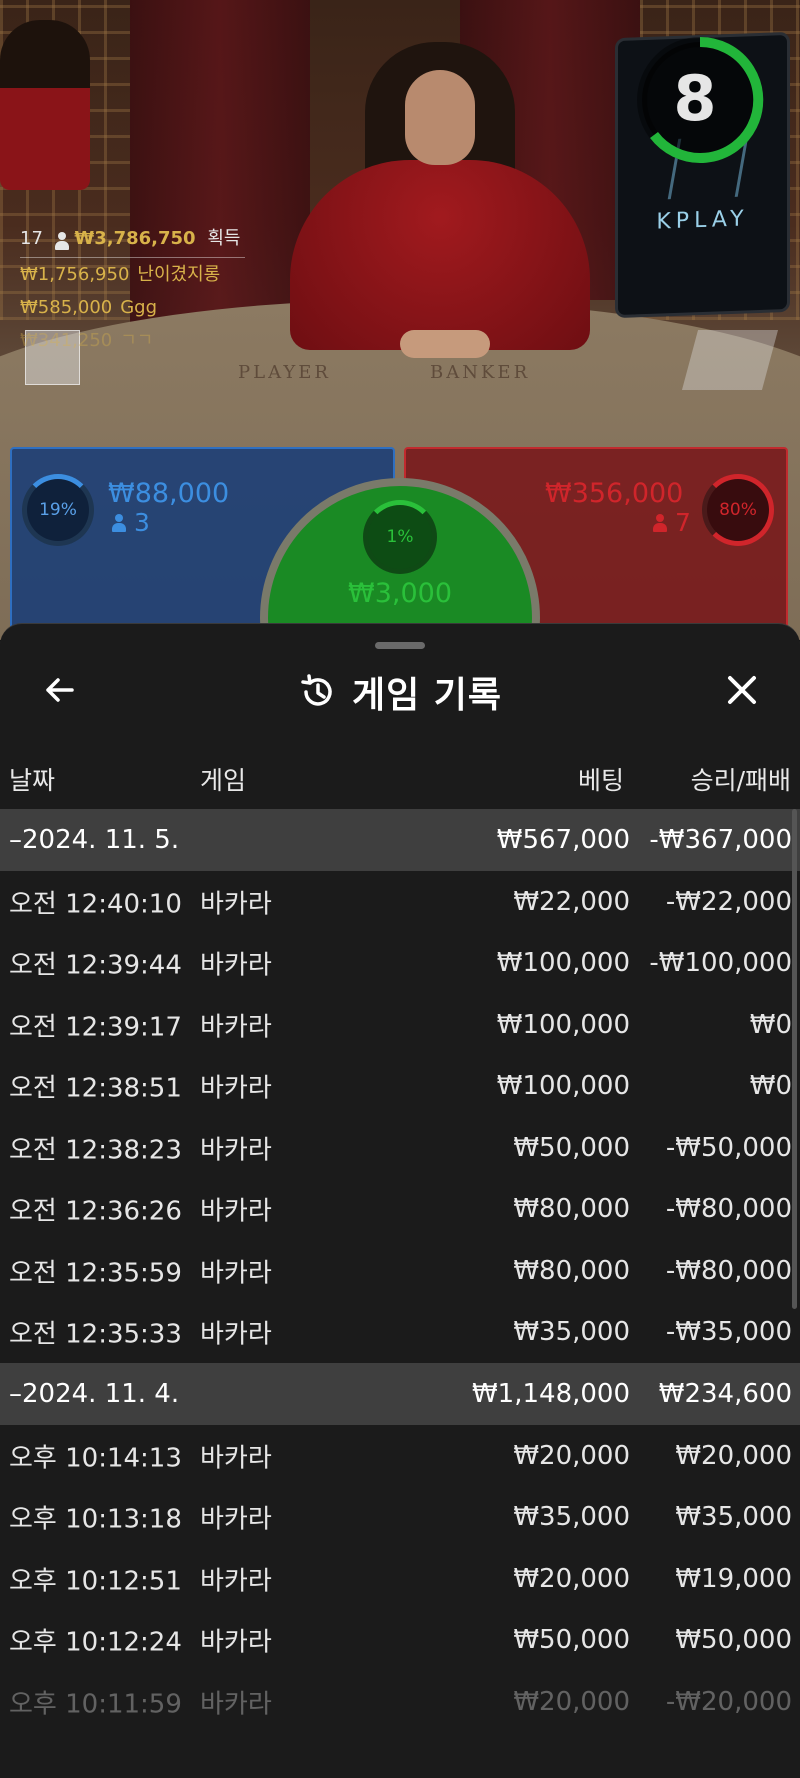 The image size is (800, 1778). Describe the element at coordinates (400, 1210) in the screenshot. I see `history-row: 오전 12:36:26 바카라 ₩80,000 -₩80,000` at that location.